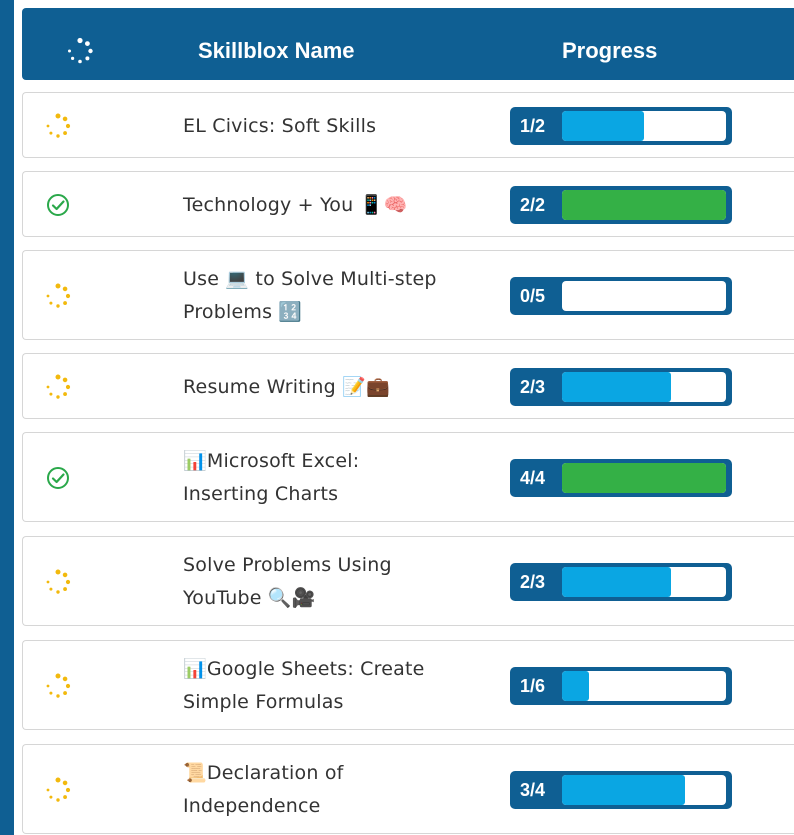  I want to click on skillblox-name-line: Use 💻 to Solve Multi-step, so click(310, 279).